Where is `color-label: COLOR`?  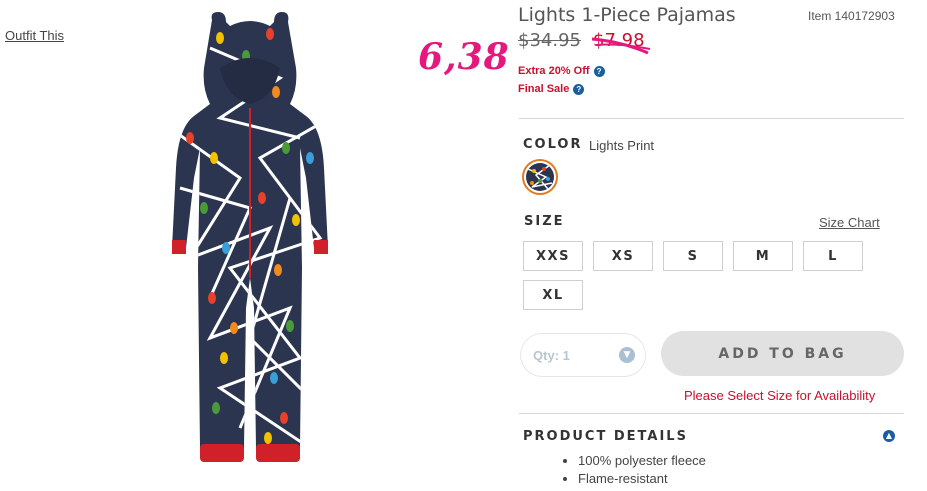
color-label: COLOR is located at coordinates (553, 144).